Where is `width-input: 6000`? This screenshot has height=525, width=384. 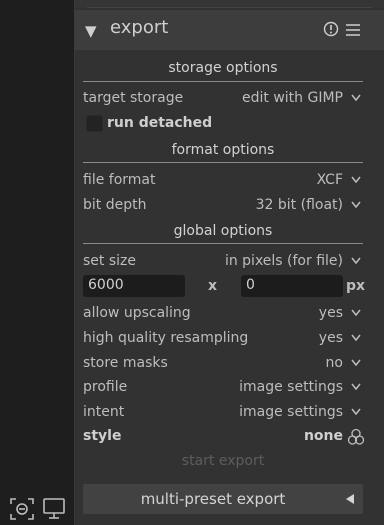
width-input: 6000 is located at coordinates (134, 286).